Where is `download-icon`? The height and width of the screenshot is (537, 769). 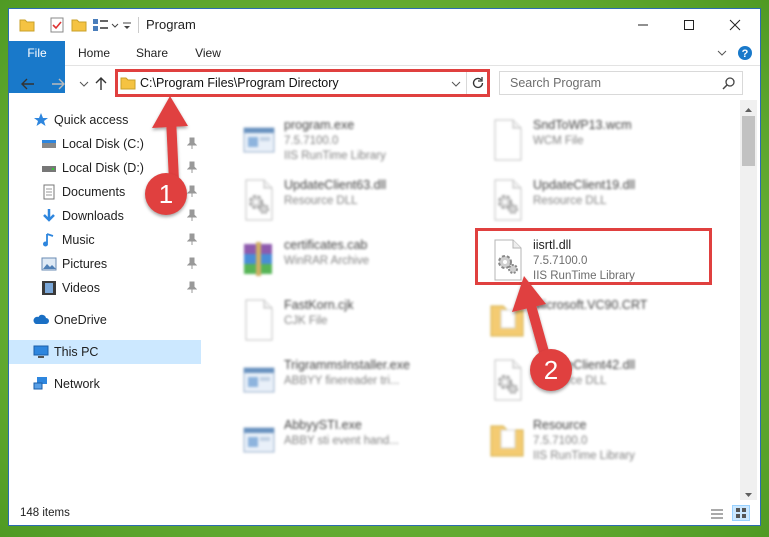 download-icon is located at coordinates (49, 216).